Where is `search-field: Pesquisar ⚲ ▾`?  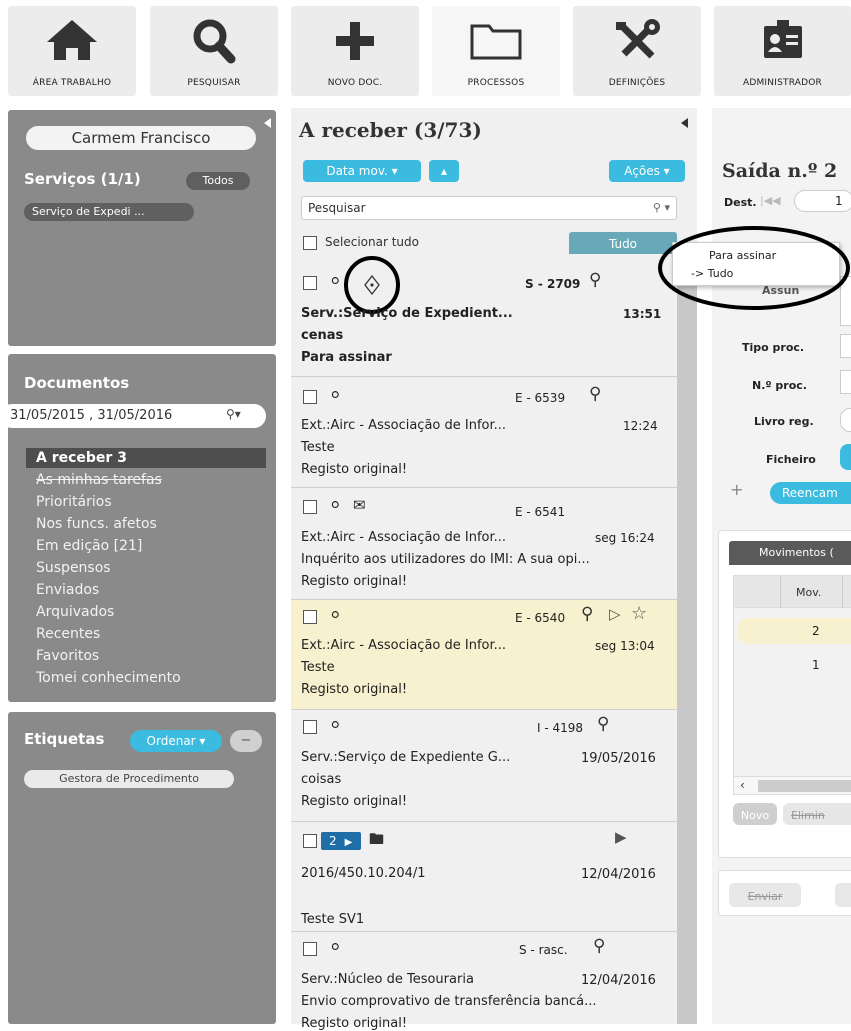 search-field: Pesquisar ⚲ ▾ is located at coordinates (489, 208).